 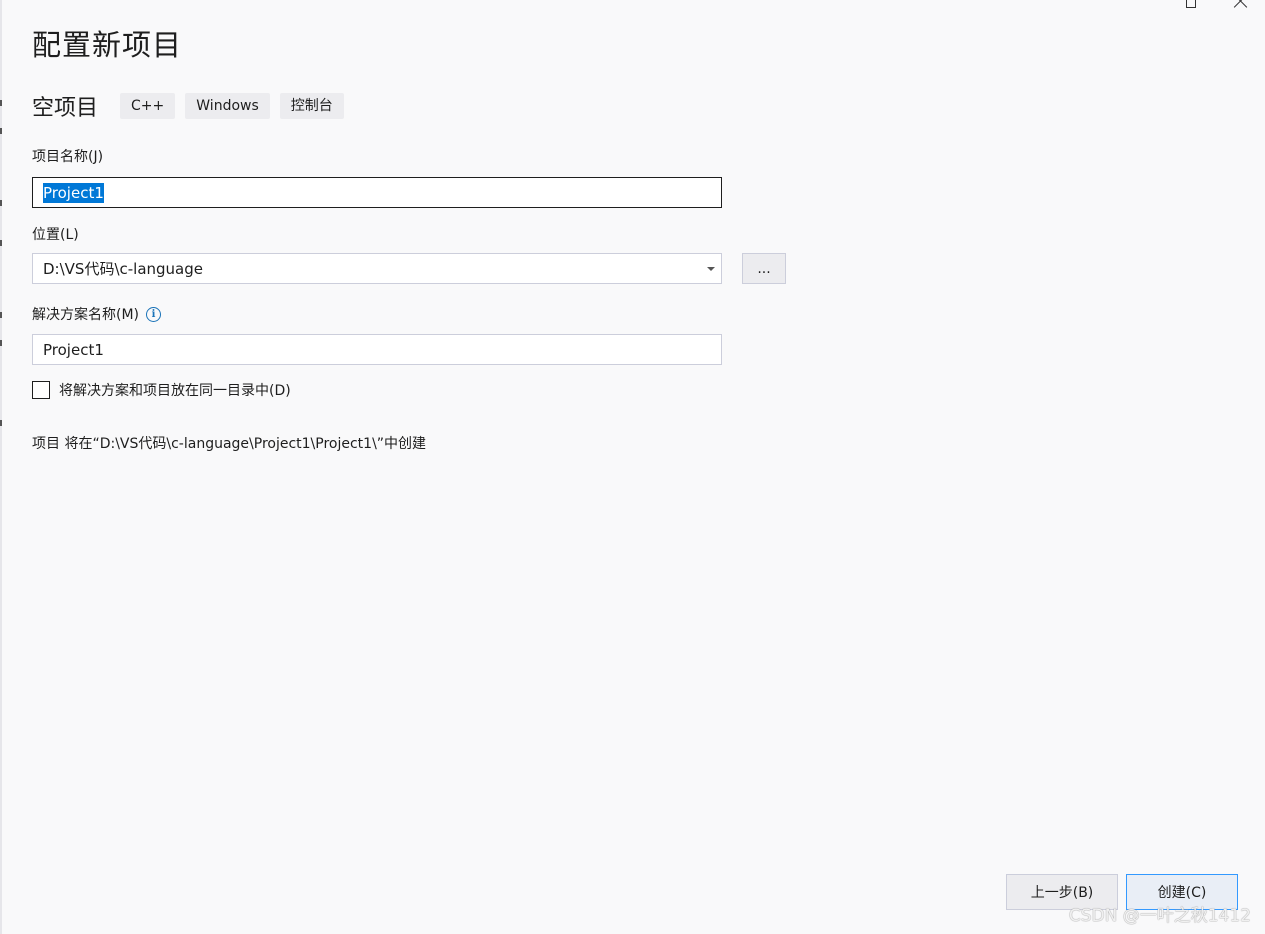 I want to click on maximize-button, so click(x=1191, y=7).